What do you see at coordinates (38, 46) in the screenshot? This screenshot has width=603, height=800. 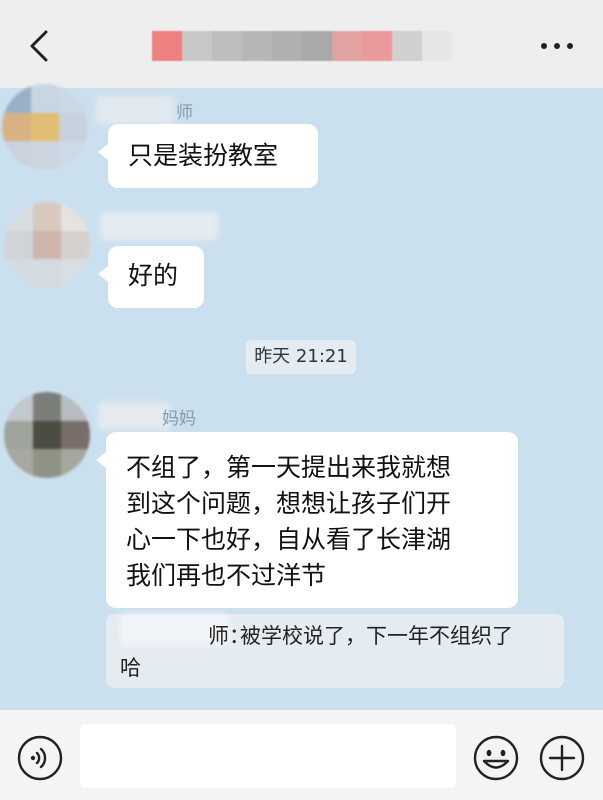 I see `chevron-left-icon` at bounding box center [38, 46].